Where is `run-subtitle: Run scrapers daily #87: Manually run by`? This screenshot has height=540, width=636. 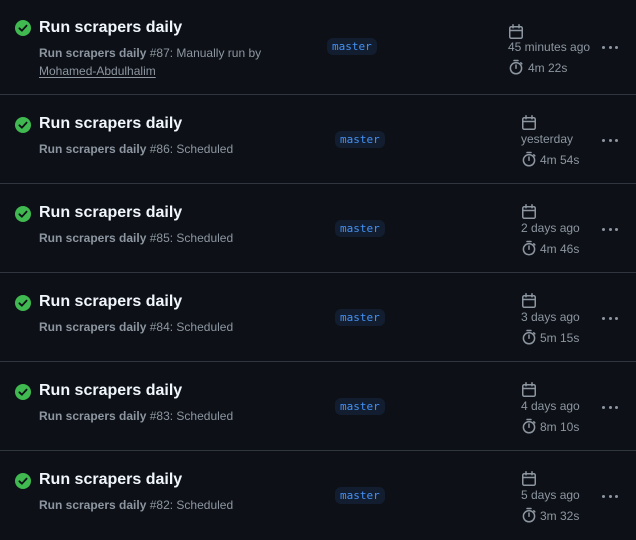 run-subtitle: Run scrapers daily #87: Manually run by is located at coordinates (150, 53).